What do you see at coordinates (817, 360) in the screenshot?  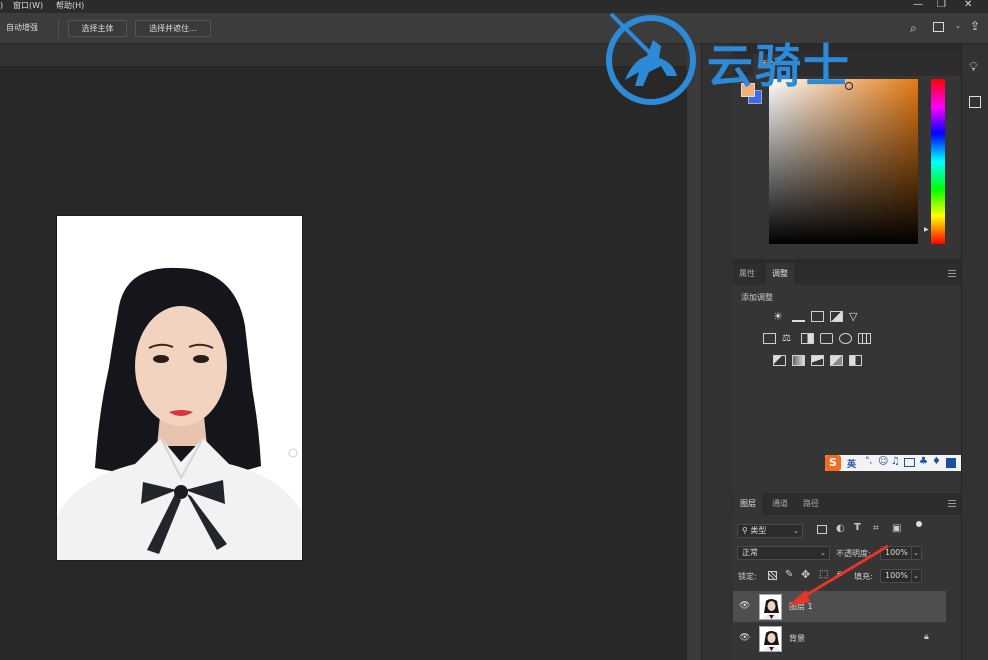 I see `threshold-icon` at bounding box center [817, 360].